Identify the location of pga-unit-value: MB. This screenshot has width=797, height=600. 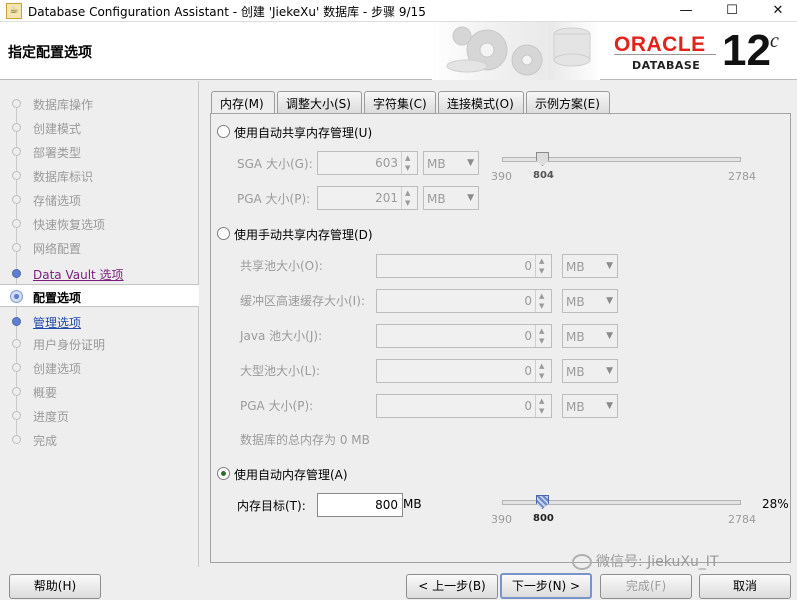
(436, 199).